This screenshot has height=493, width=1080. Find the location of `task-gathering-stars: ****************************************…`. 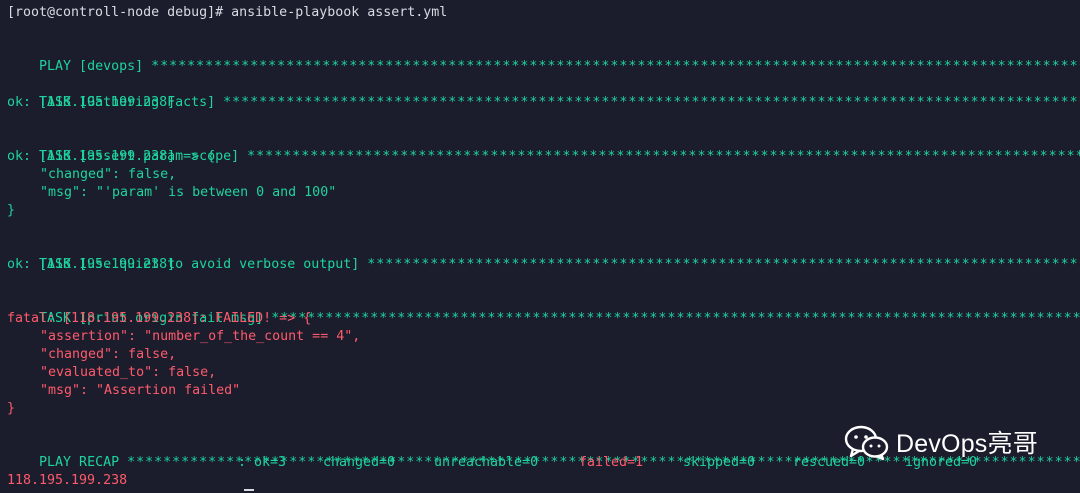

task-gathering-stars: ****************************************… is located at coordinates (651, 102).